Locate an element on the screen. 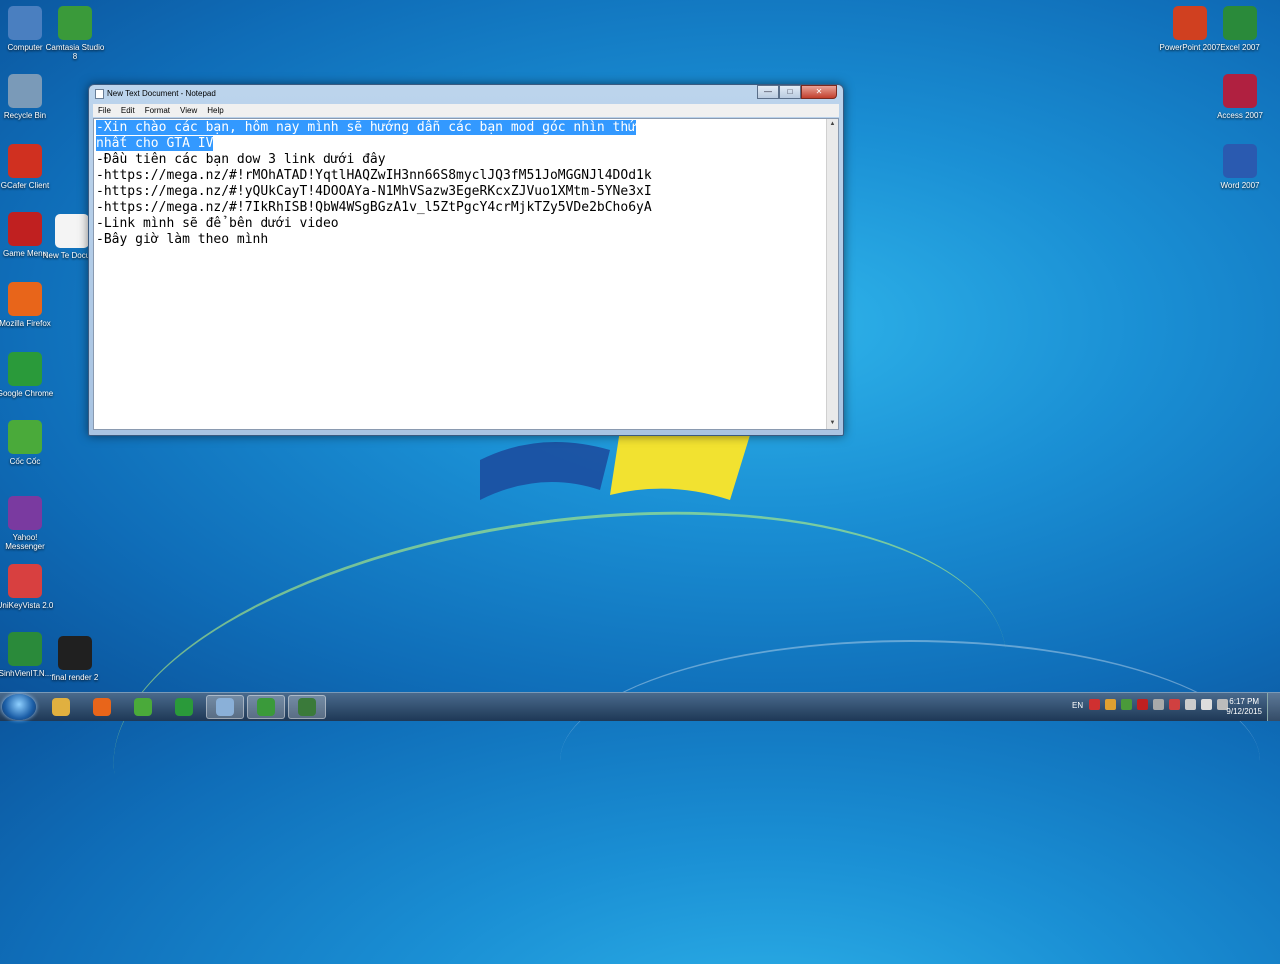 The image size is (1280, 964). taskbar: EN 6:17 PM 9/12/2015 is located at coordinates (640, 706).